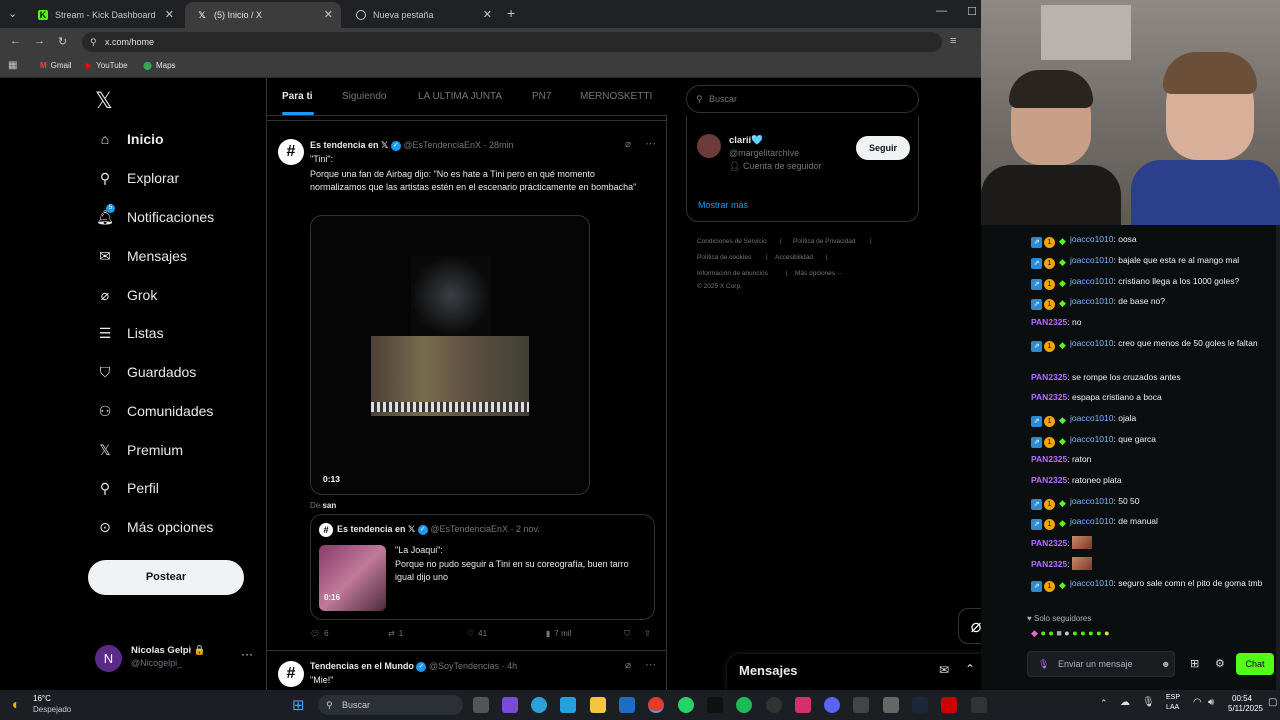 The image size is (1280, 720). Describe the element at coordinates (715, 705) in the screenshot. I see `tiktok-icon` at that location.